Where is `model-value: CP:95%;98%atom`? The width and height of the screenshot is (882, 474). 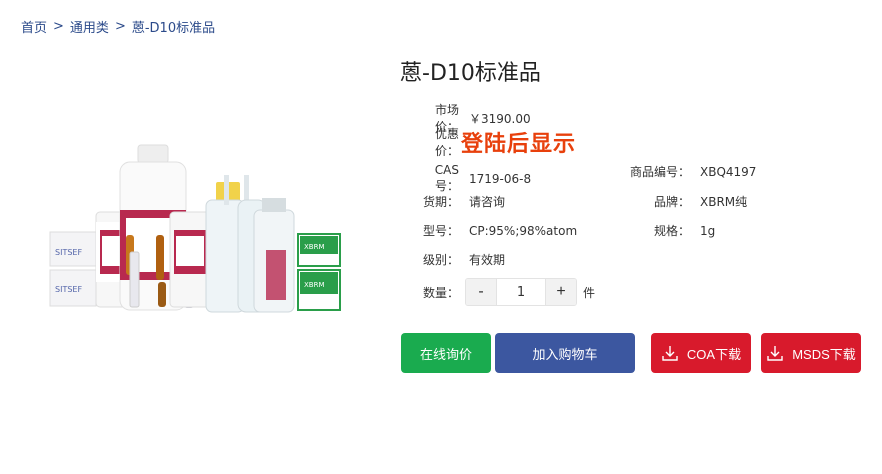 model-value: CP:95%;98%atom is located at coordinates (523, 230).